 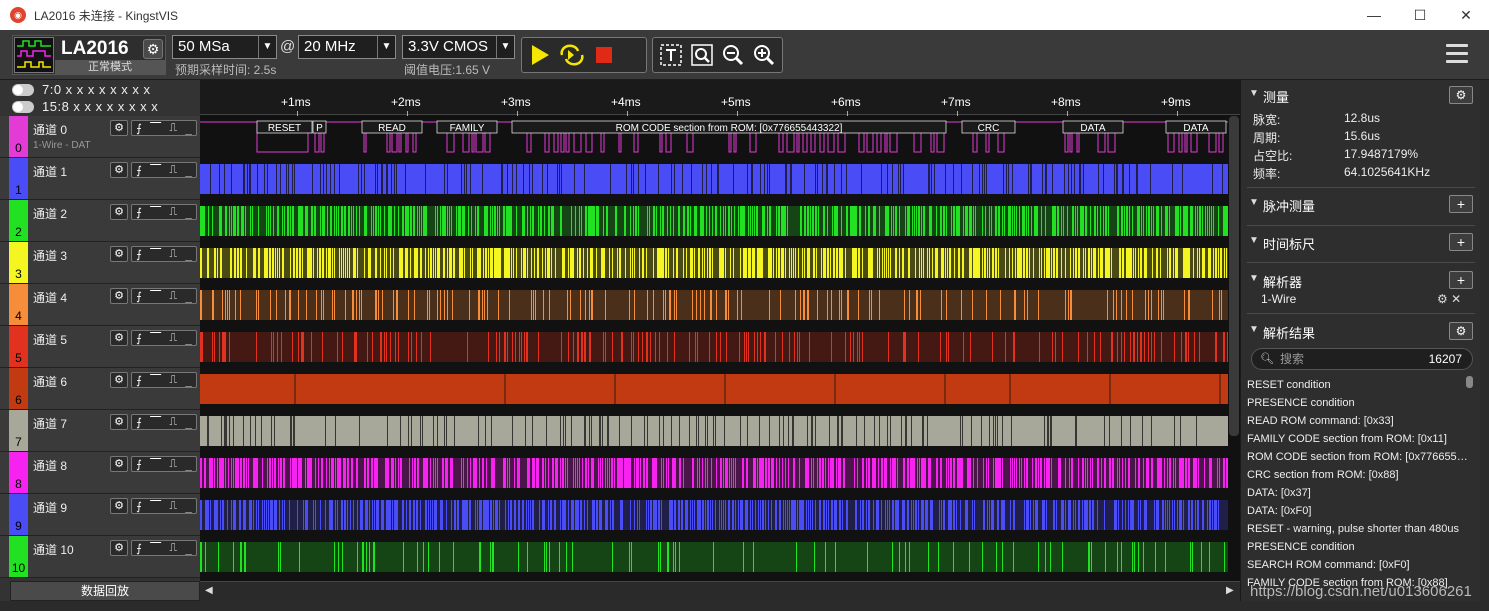 What do you see at coordinates (1420, 15) in the screenshot?
I see `maximize-button: ☐` at bounding box center [1420, 15].